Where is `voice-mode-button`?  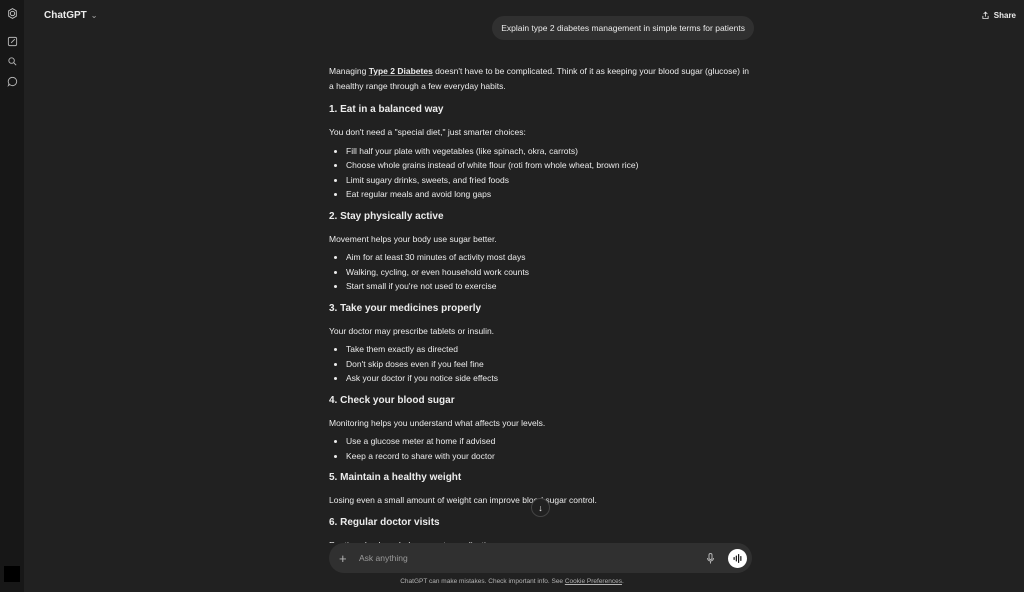
voice-mode-button is located at coordinates (737, 558).